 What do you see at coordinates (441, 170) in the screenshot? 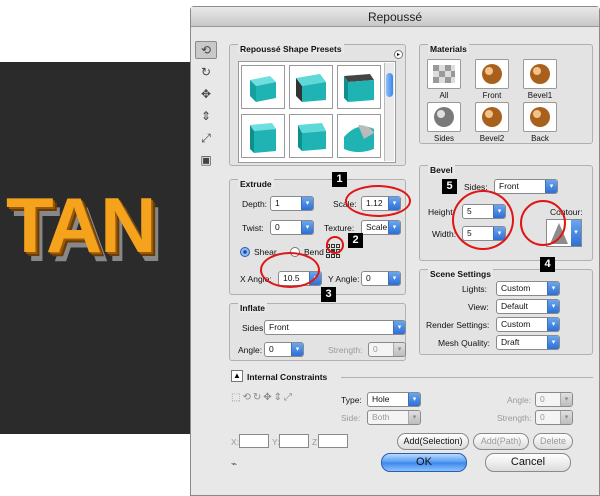
I see `bevel-title: Bevel` at bounding box center [441, 170].